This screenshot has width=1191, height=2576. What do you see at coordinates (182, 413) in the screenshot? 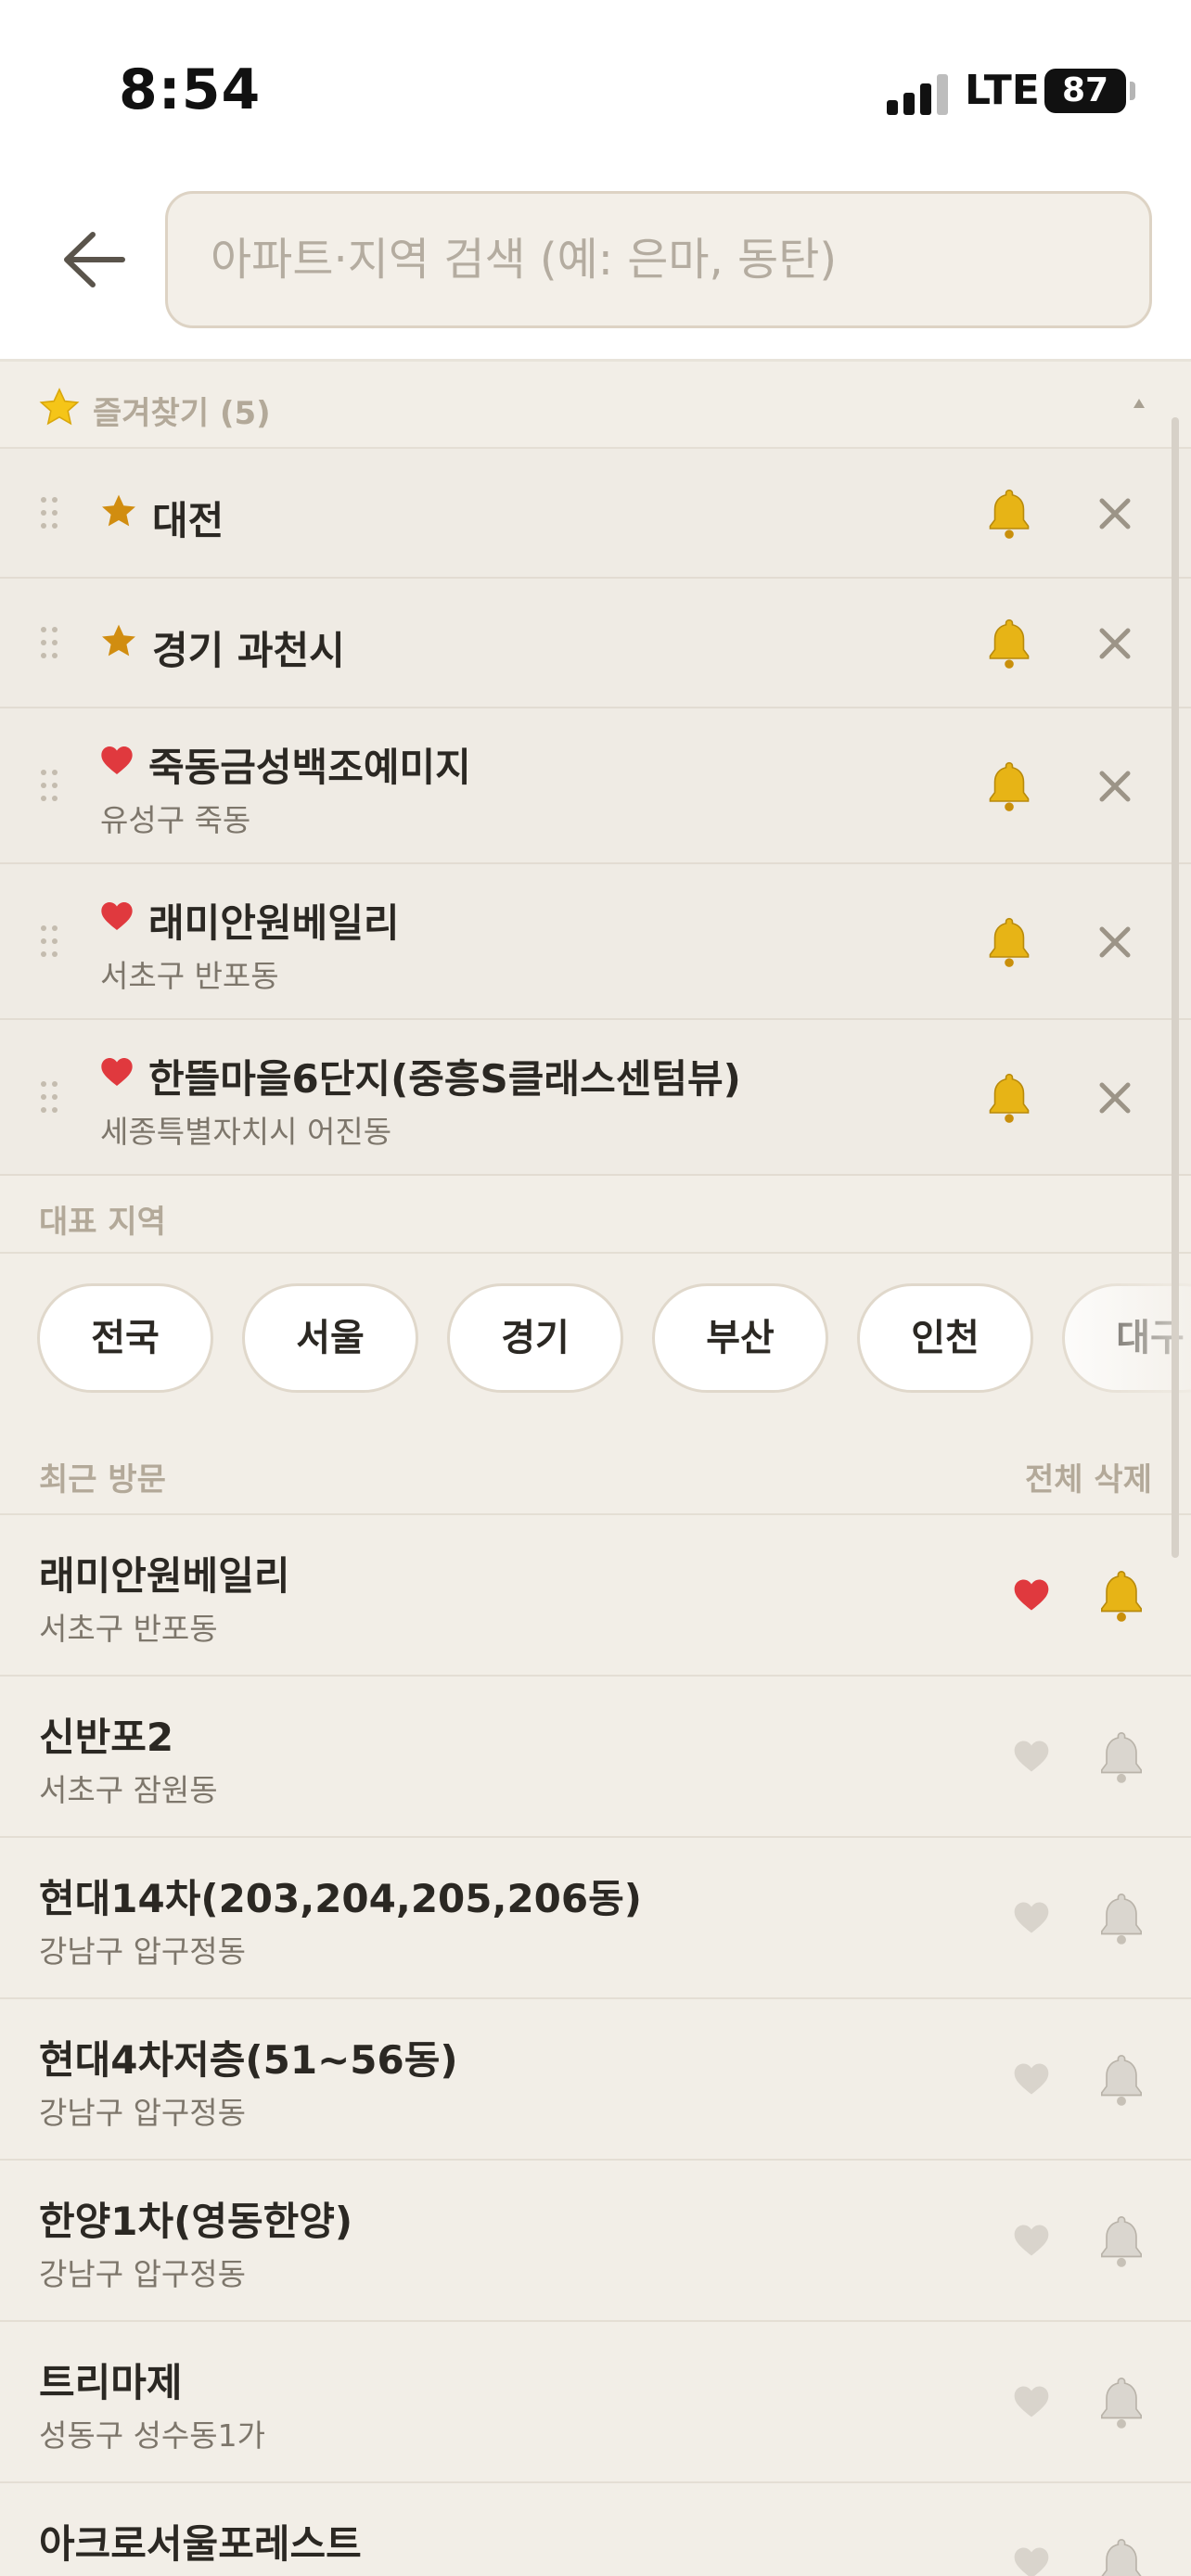
I see `favorites-title: 즐겨찾기 (5)` at bounding box center [182, 413].